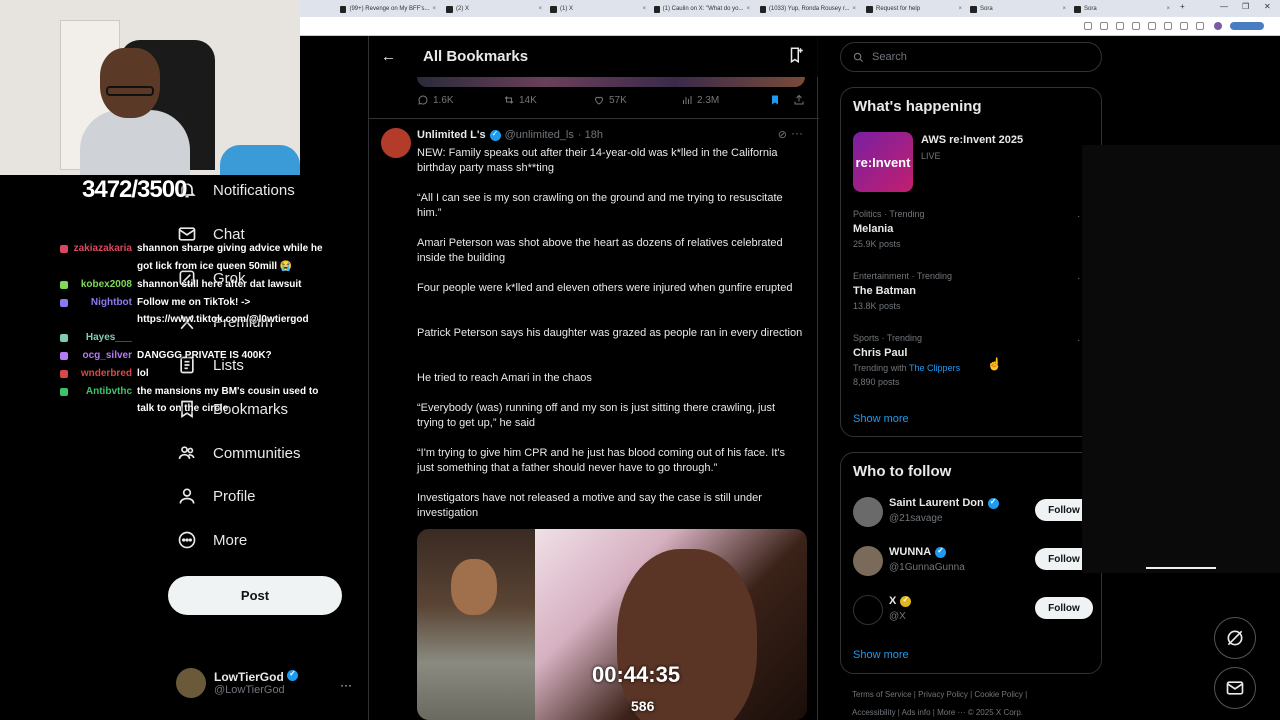 This screenshot has height=720, width=1280. Describe the element at coordinates (973, 513) in the screenshot. I see `follow-suggestion: Saint Laurent Don@21savageFollow` at that location.